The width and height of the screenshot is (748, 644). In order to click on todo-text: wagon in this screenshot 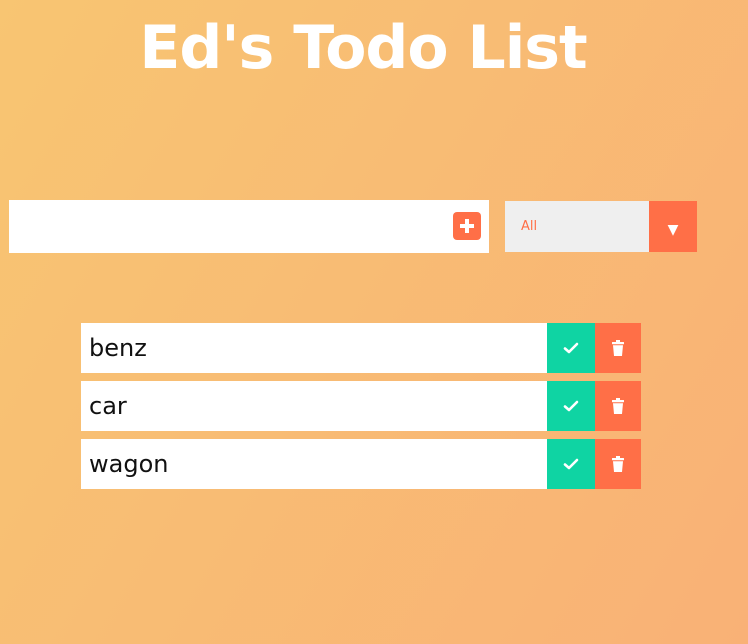, I will do `click(129, 464)`.